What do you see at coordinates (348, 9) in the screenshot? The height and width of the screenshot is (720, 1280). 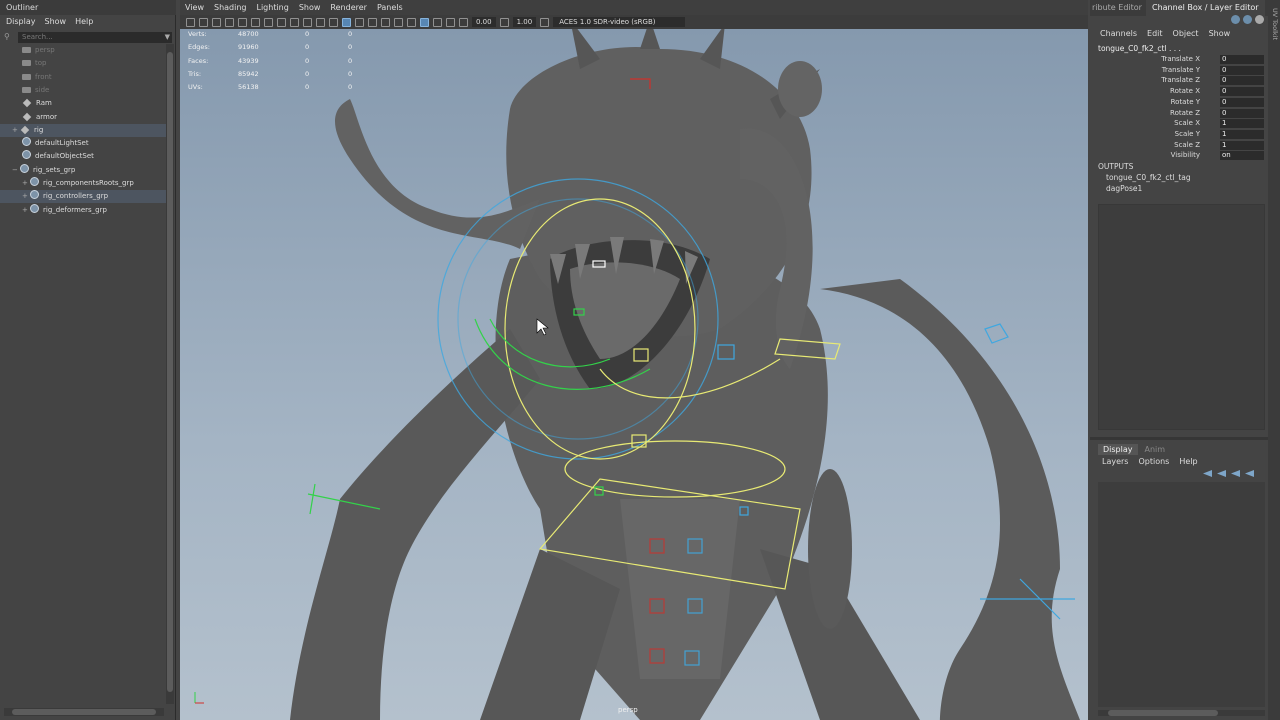 I see `menu-renderer: Renderer` at bounding box center [348, 9].